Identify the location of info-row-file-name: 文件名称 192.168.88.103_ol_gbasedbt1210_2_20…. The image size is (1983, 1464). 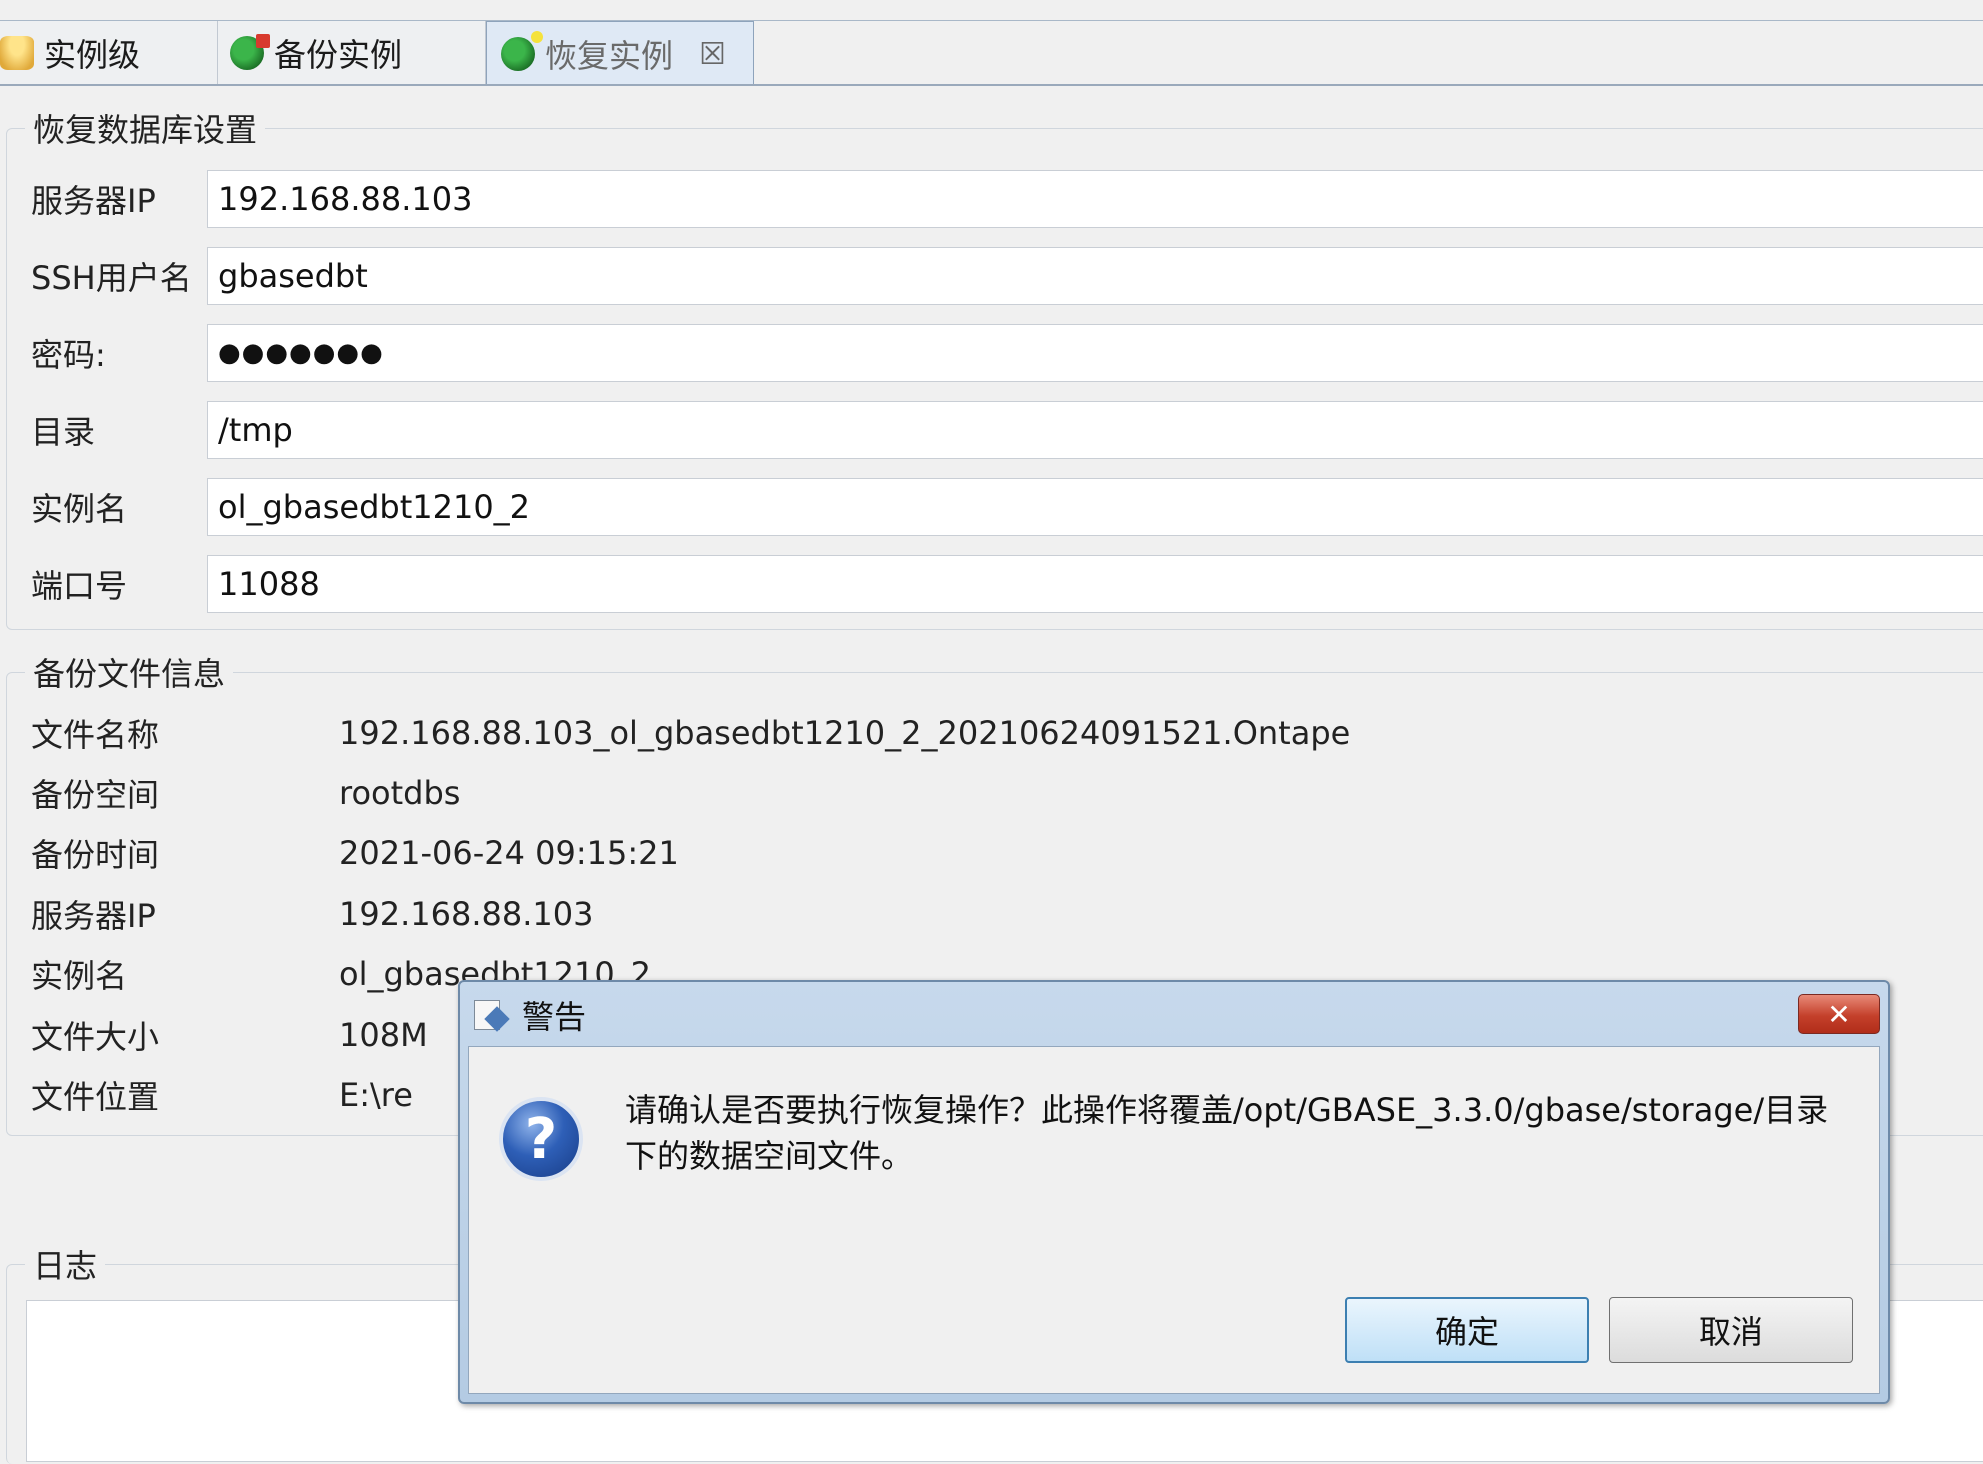
(690, 733).